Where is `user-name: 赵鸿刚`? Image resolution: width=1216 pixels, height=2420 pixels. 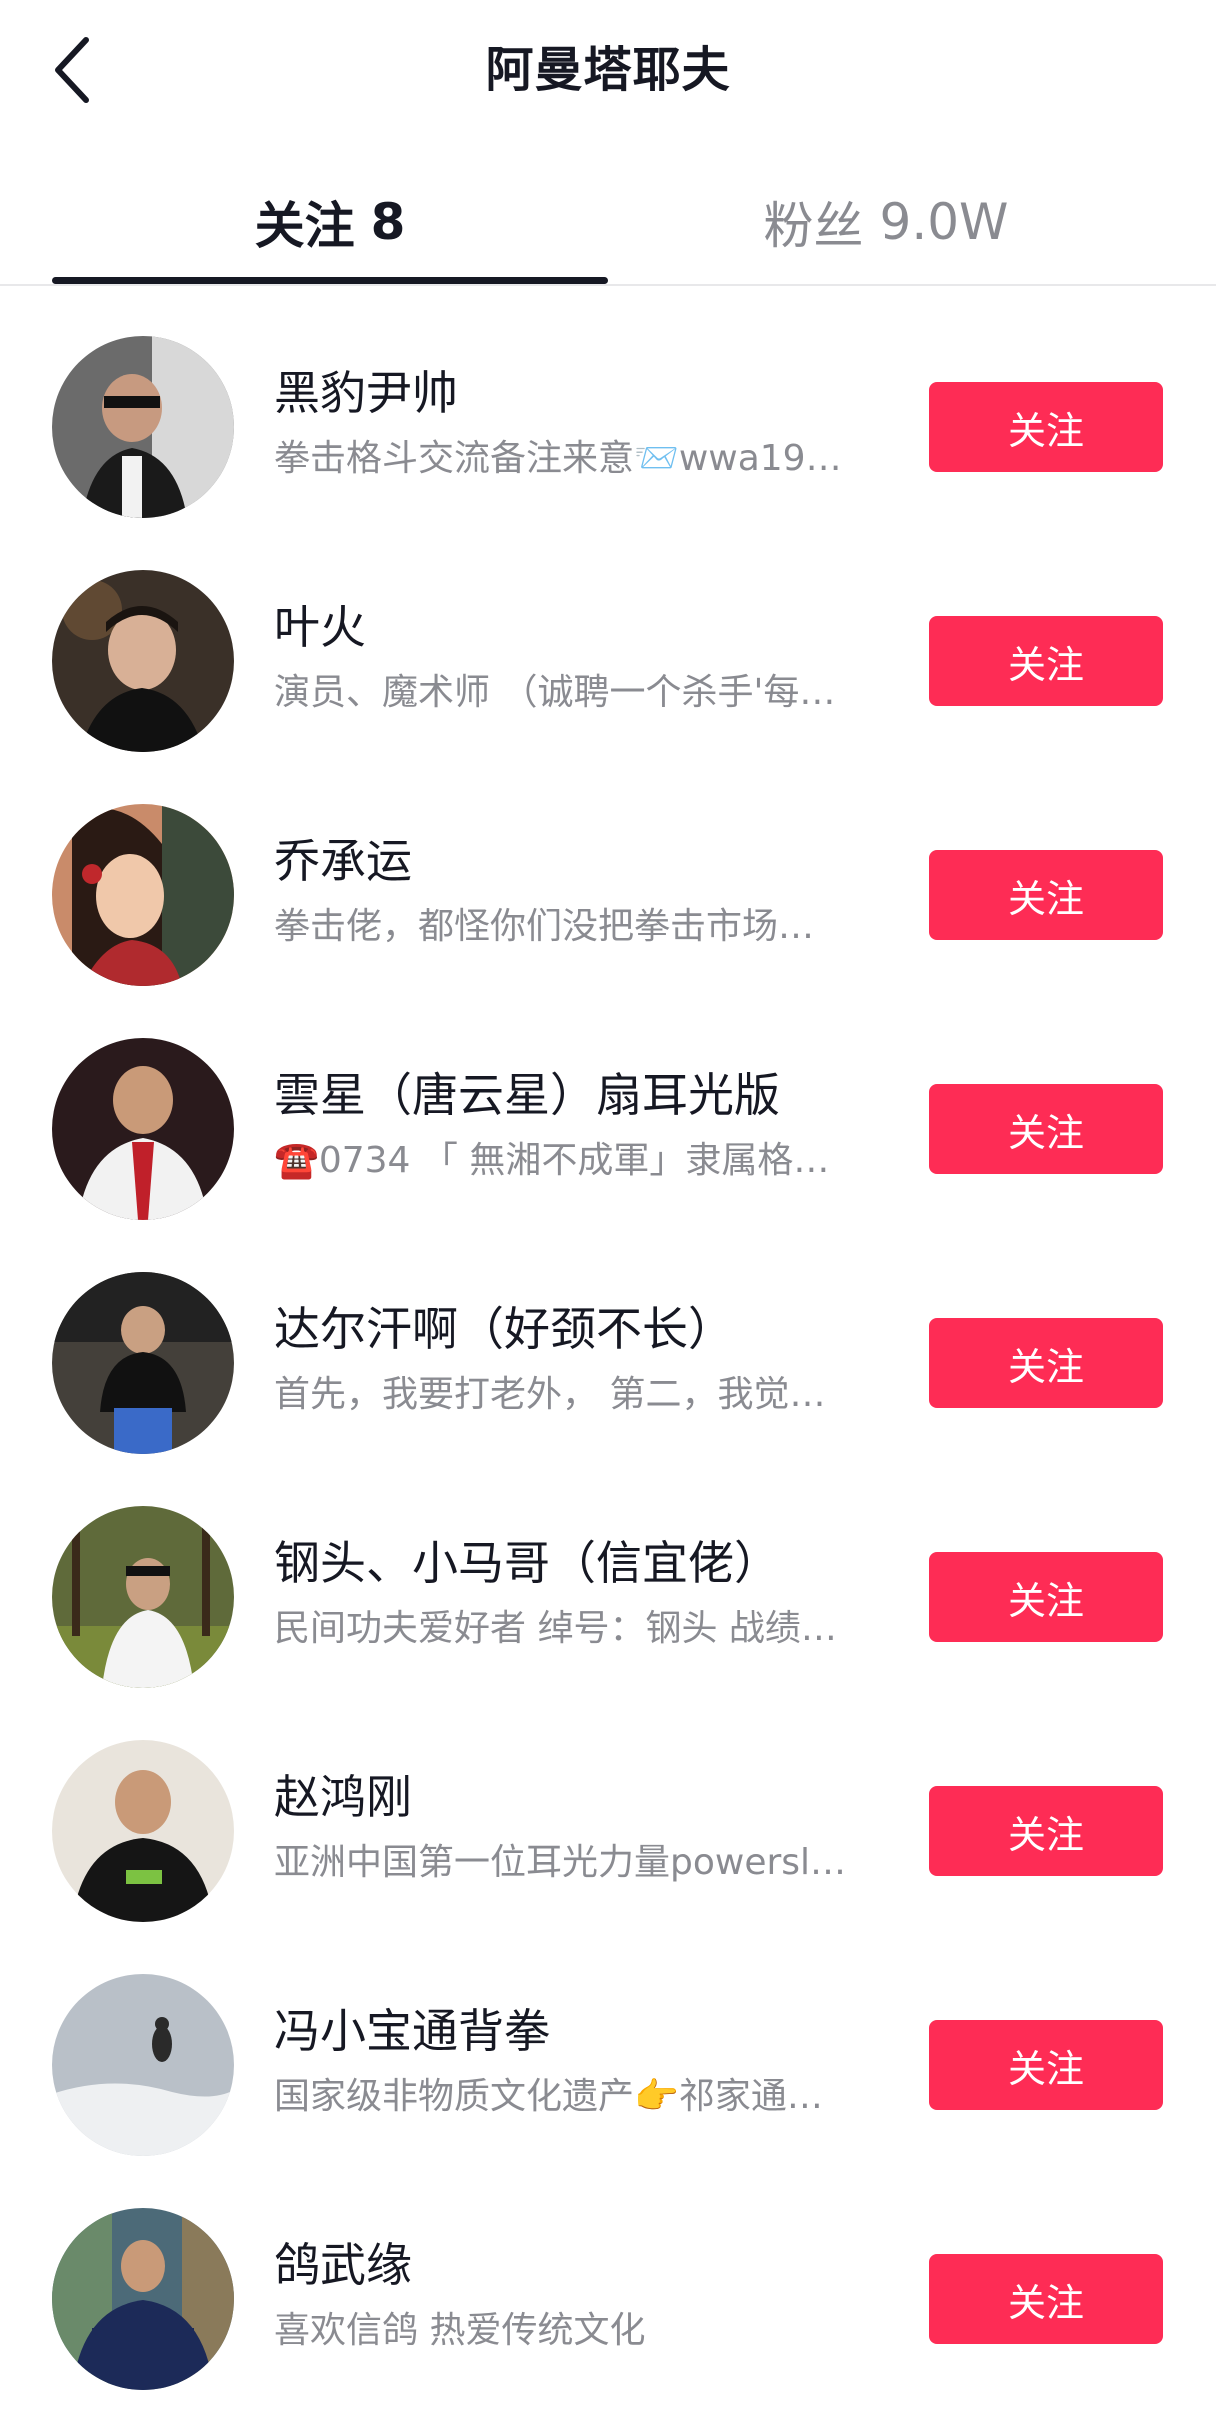
user-name: 赵鸿刚 is located at coordinates (579, 1797).